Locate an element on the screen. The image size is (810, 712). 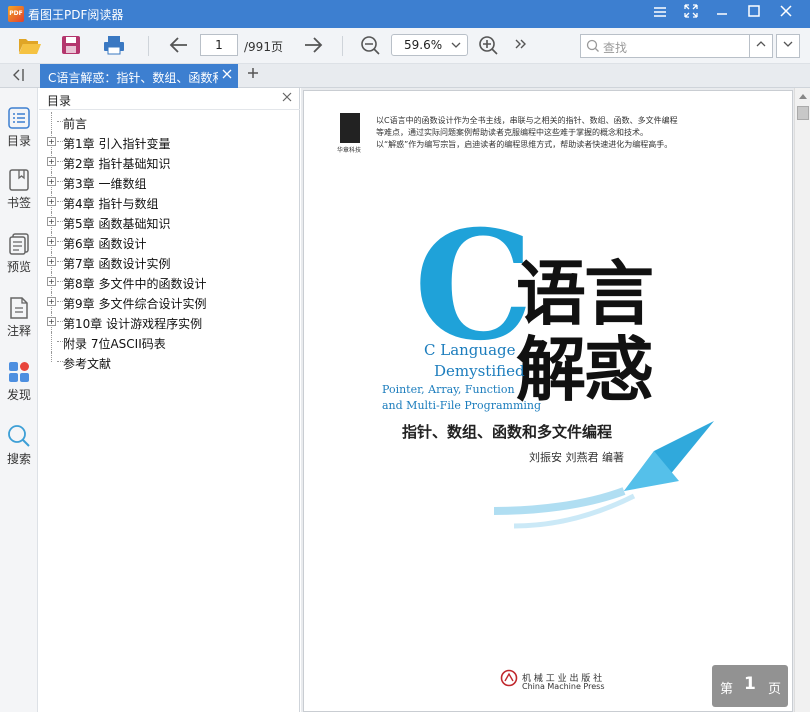
discover-icon is located at coordinates (19, 372).